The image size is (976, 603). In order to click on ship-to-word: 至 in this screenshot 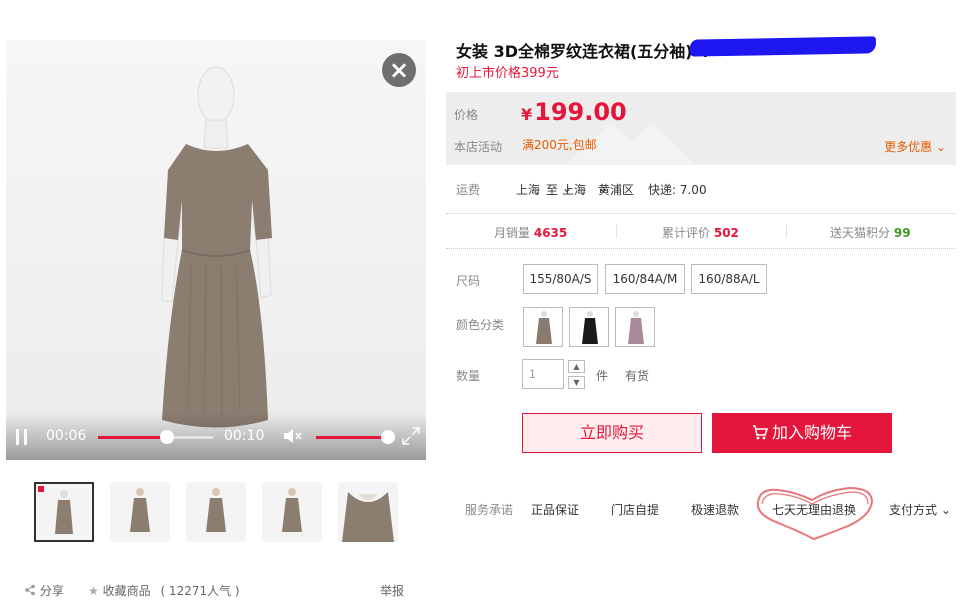, I will do `click(552, 190)`.